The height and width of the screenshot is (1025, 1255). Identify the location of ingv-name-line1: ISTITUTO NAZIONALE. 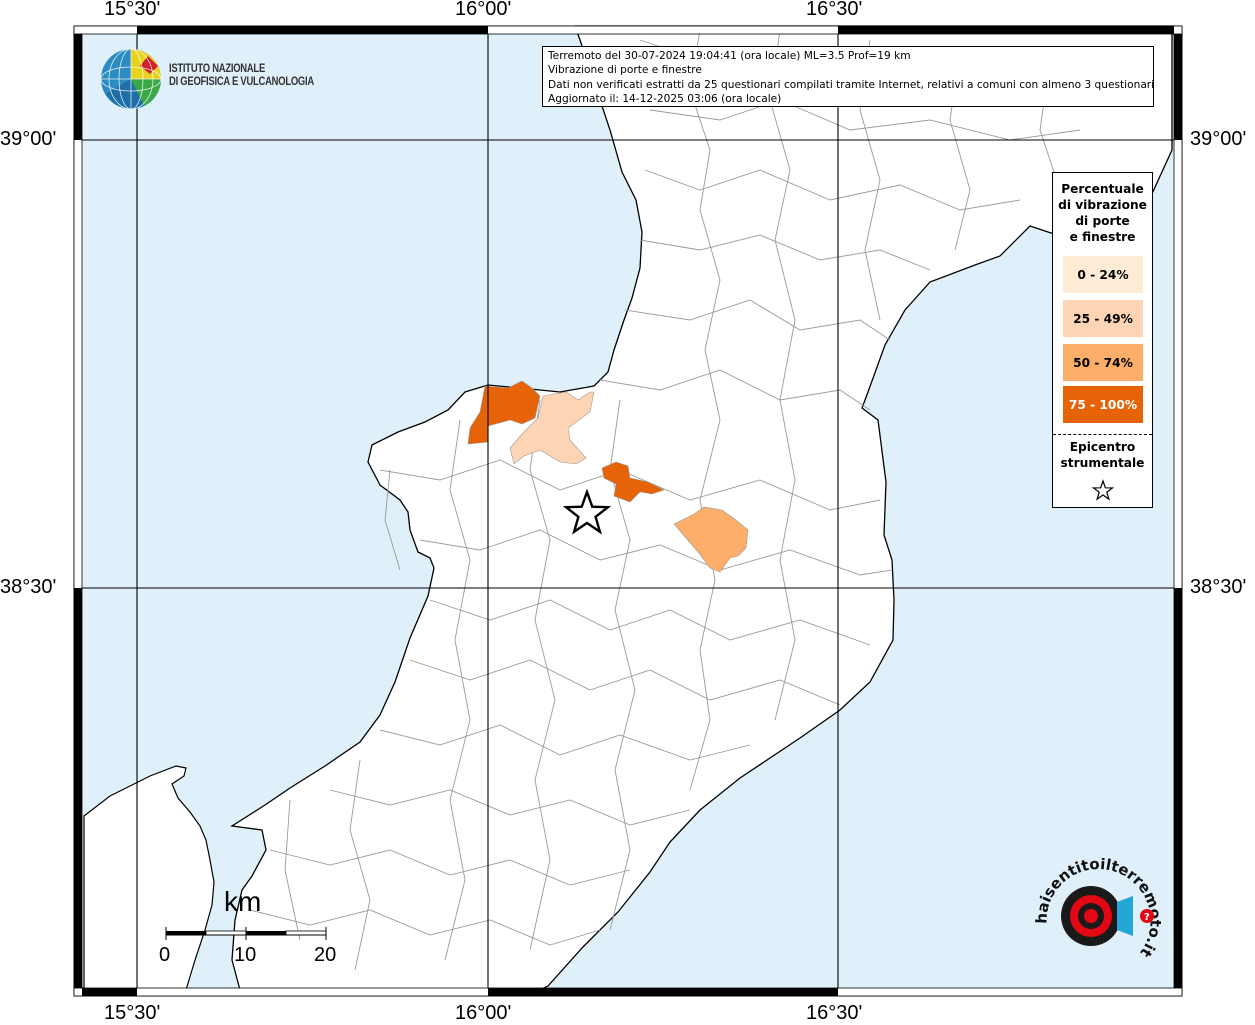
(217, 69).